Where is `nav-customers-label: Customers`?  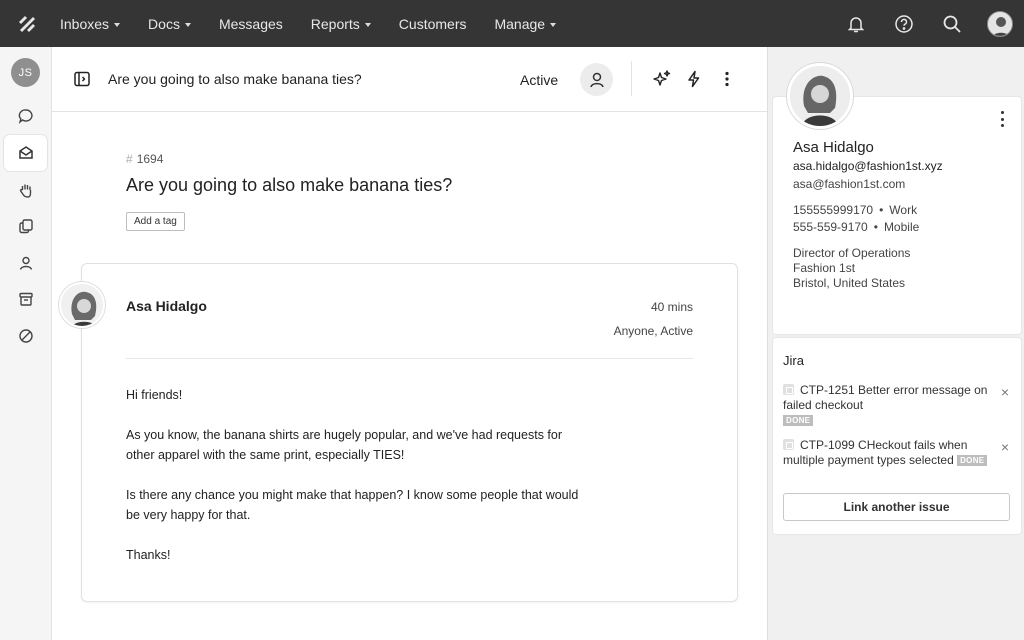 nav-customers-label: Customers is located at coordinates (432, 23).